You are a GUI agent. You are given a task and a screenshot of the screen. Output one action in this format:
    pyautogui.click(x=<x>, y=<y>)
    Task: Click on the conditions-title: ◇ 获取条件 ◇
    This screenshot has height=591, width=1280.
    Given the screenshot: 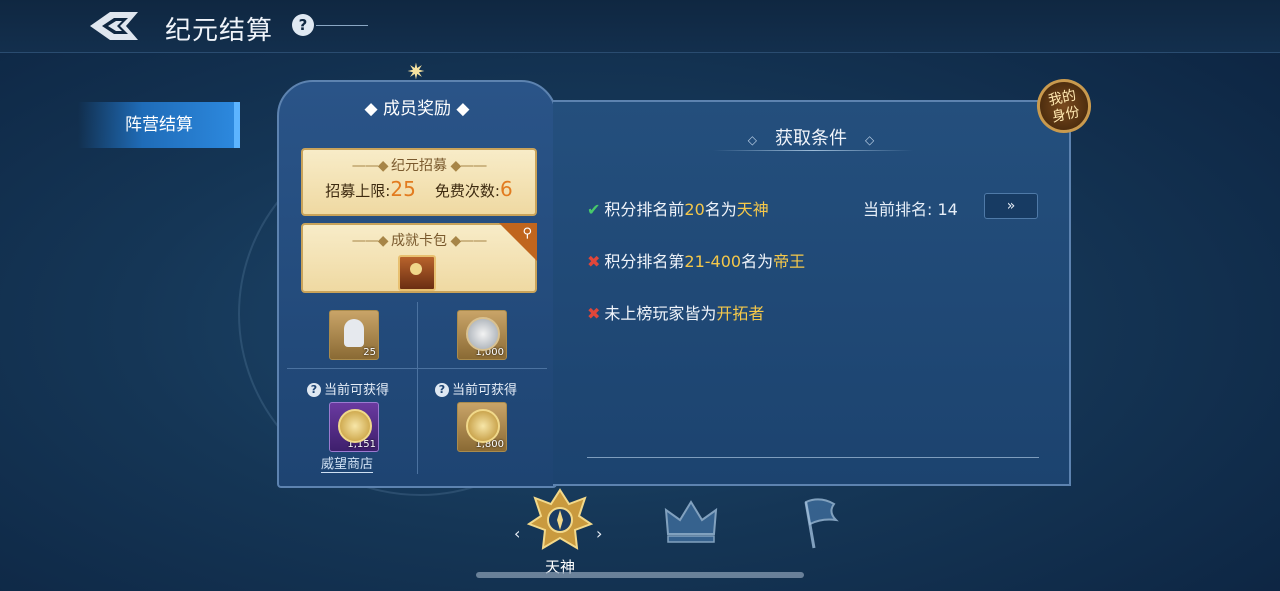 What is the action you would take?
    pyautogui.click(x=811, y=138)
    